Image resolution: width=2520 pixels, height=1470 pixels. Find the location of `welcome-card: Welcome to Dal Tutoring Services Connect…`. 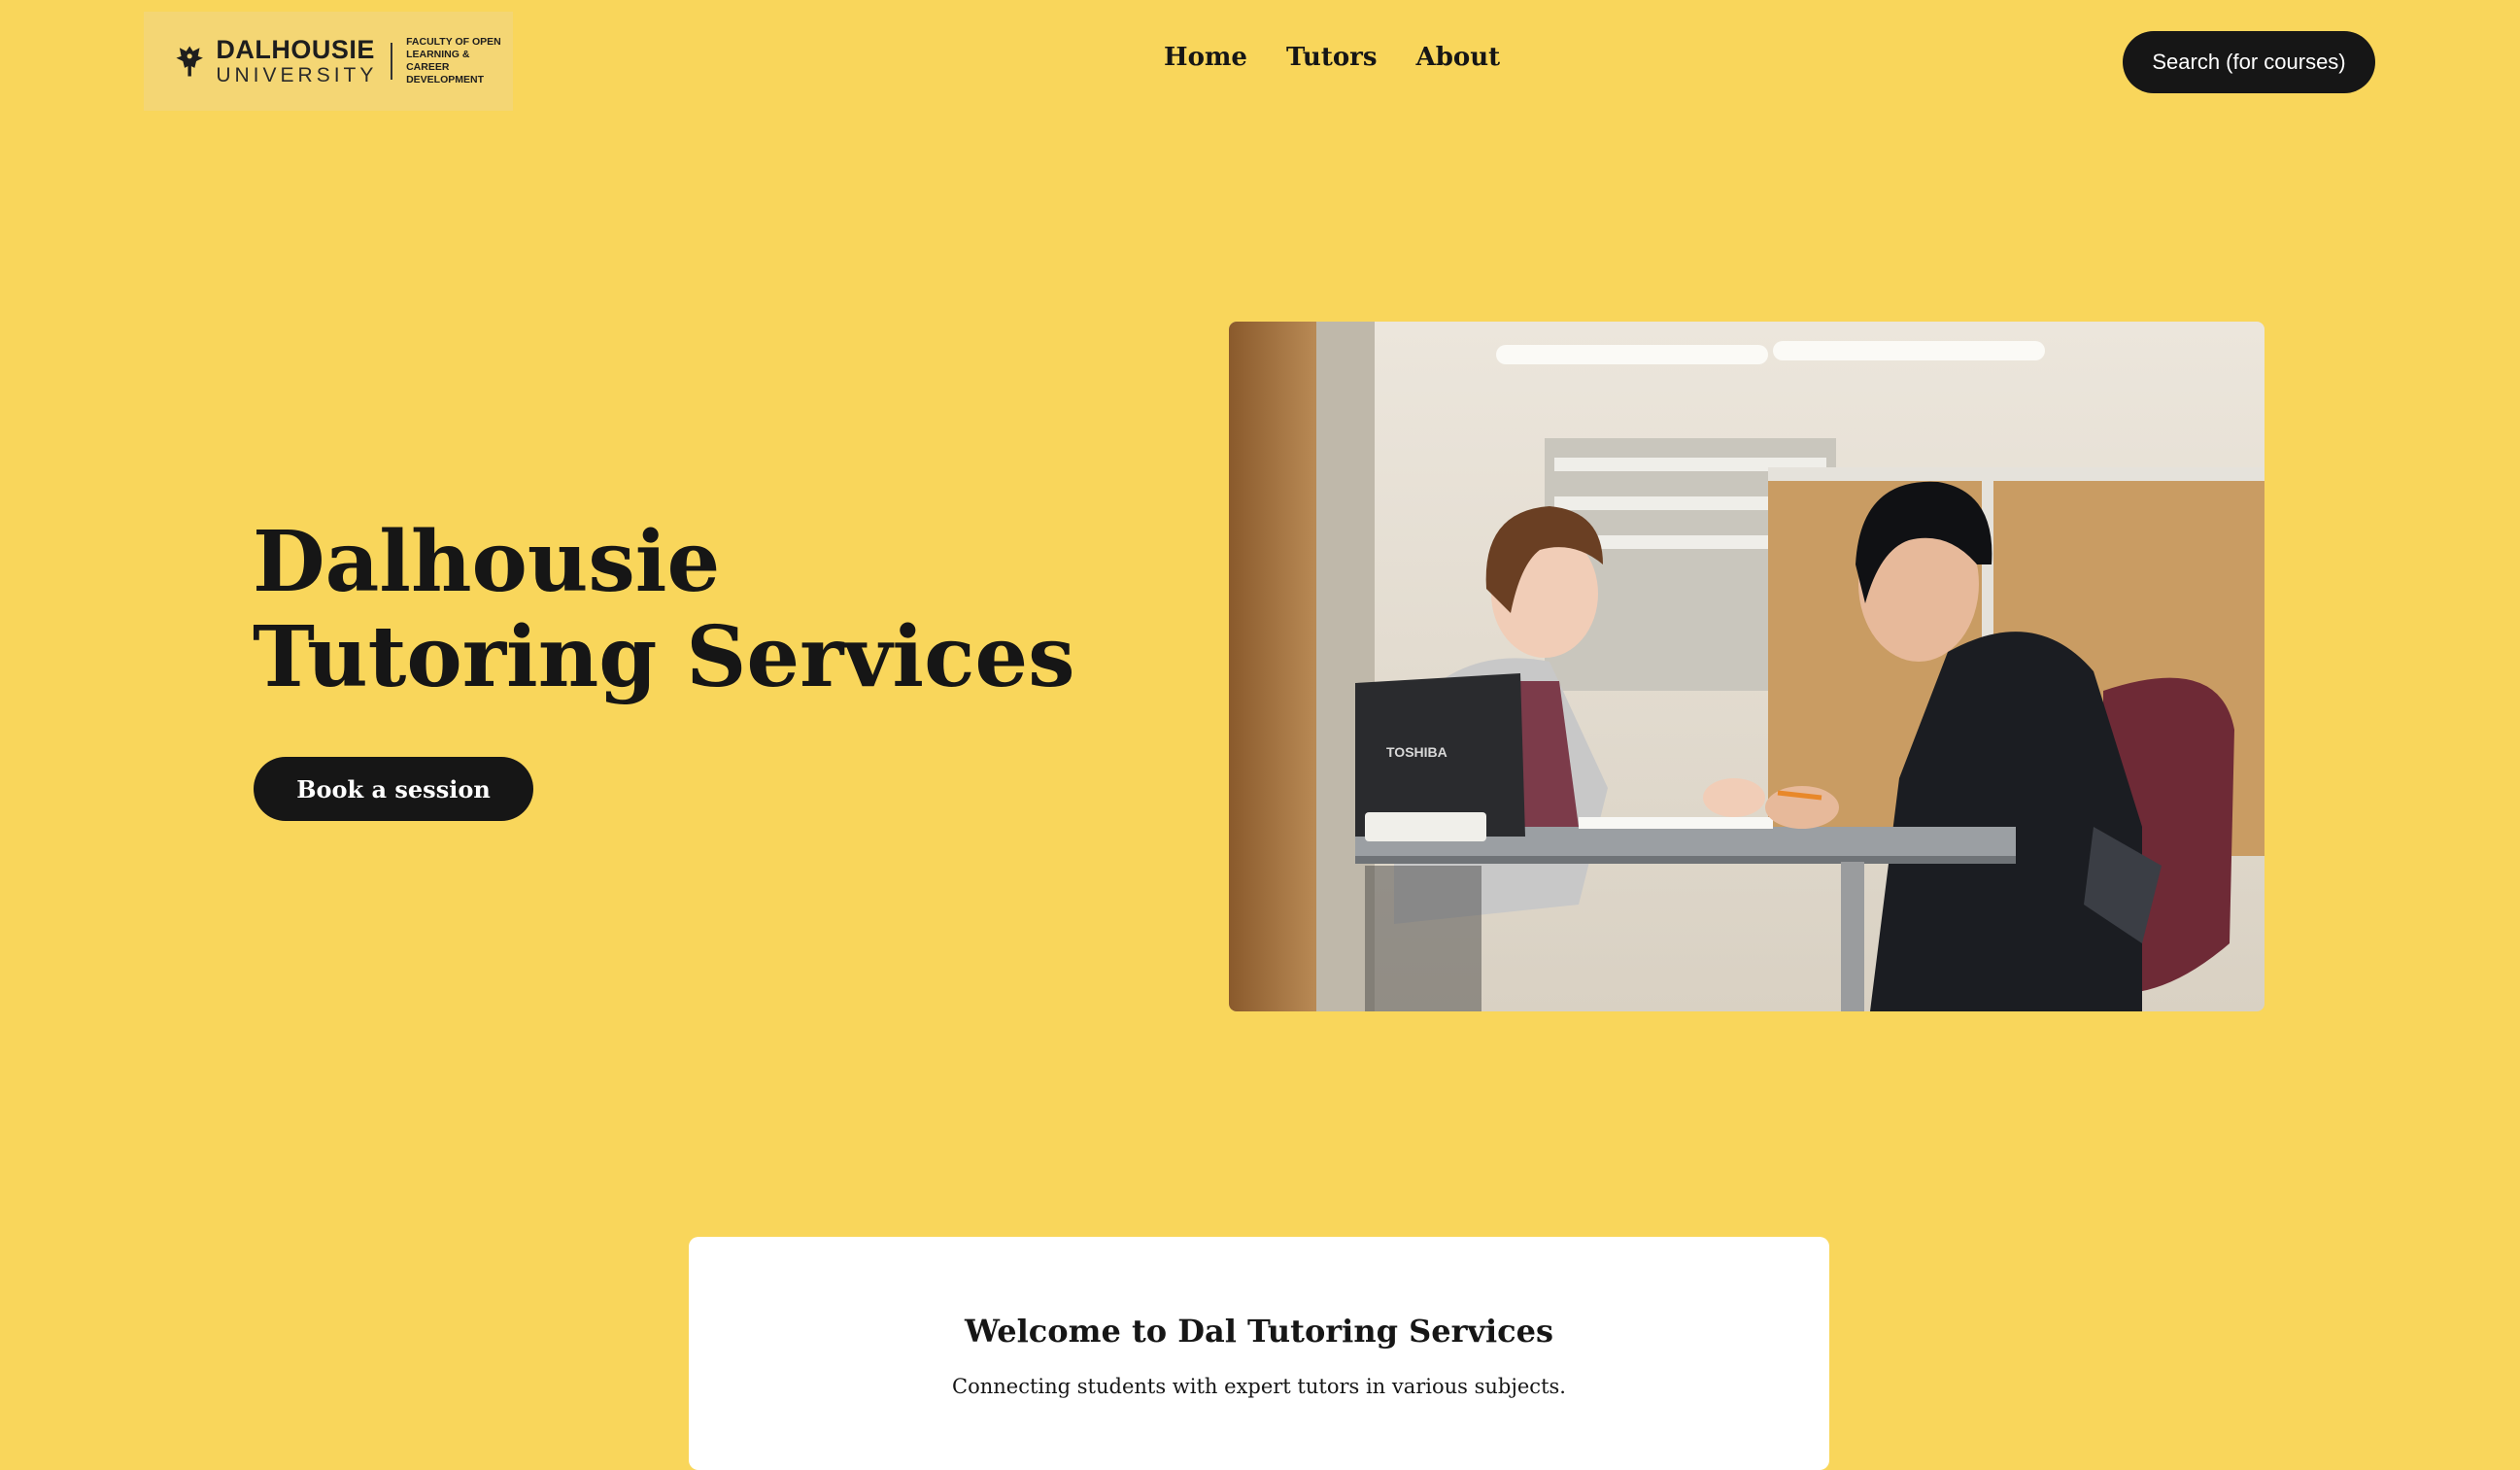

welcome-card: Welcome to Dal Tutoring Services Connect… is located at coordinates (1259, 1353).